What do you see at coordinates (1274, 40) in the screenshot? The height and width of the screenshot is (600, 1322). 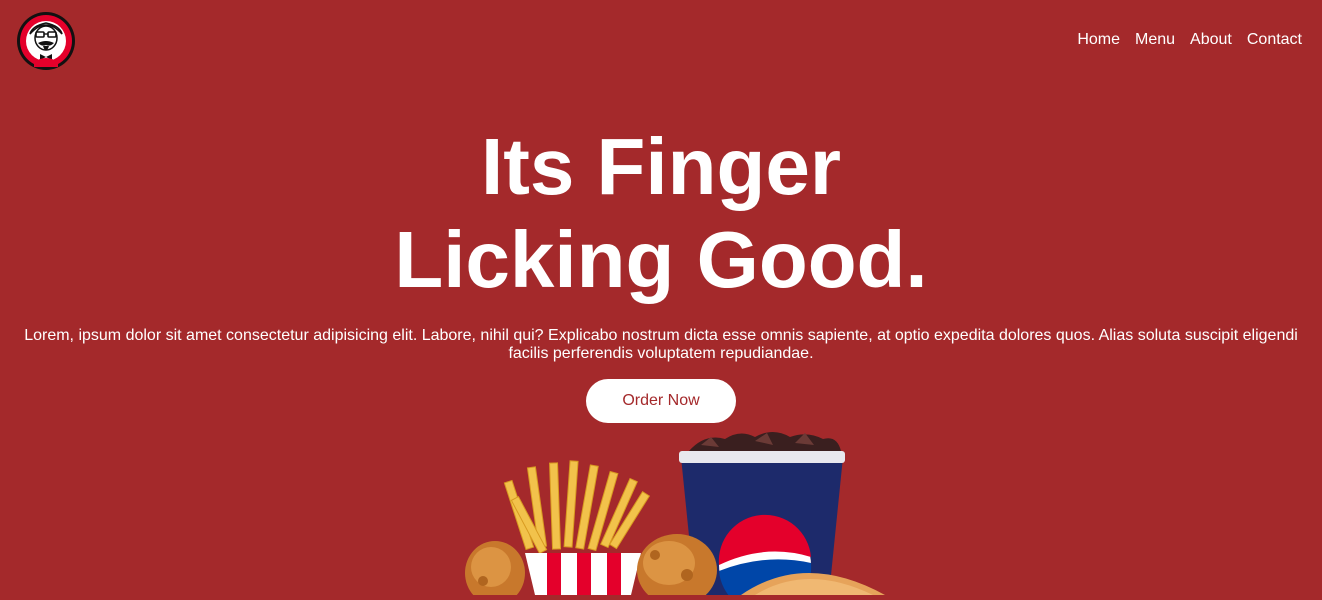 I see `nav-contact-link: Contact` at bounding box center [1274, 40].